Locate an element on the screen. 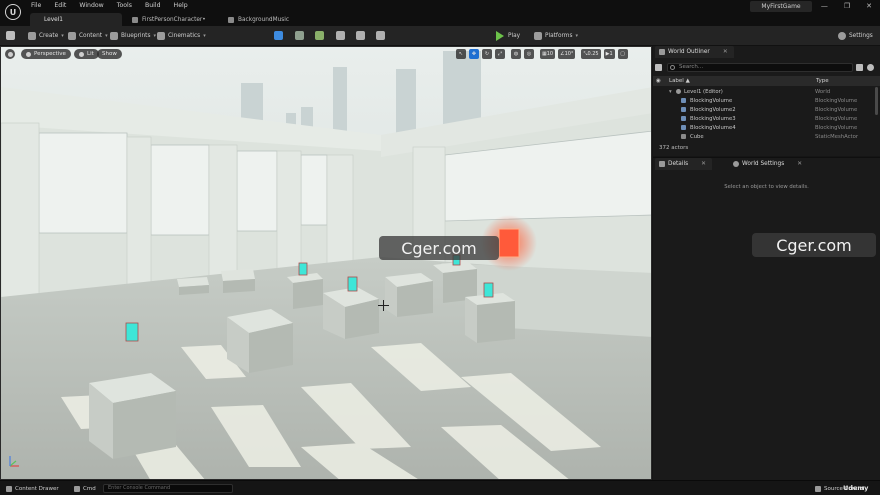 This screenshot has width=880, height=495. tab-level1: Level1 is located at coordinates (76, 19).